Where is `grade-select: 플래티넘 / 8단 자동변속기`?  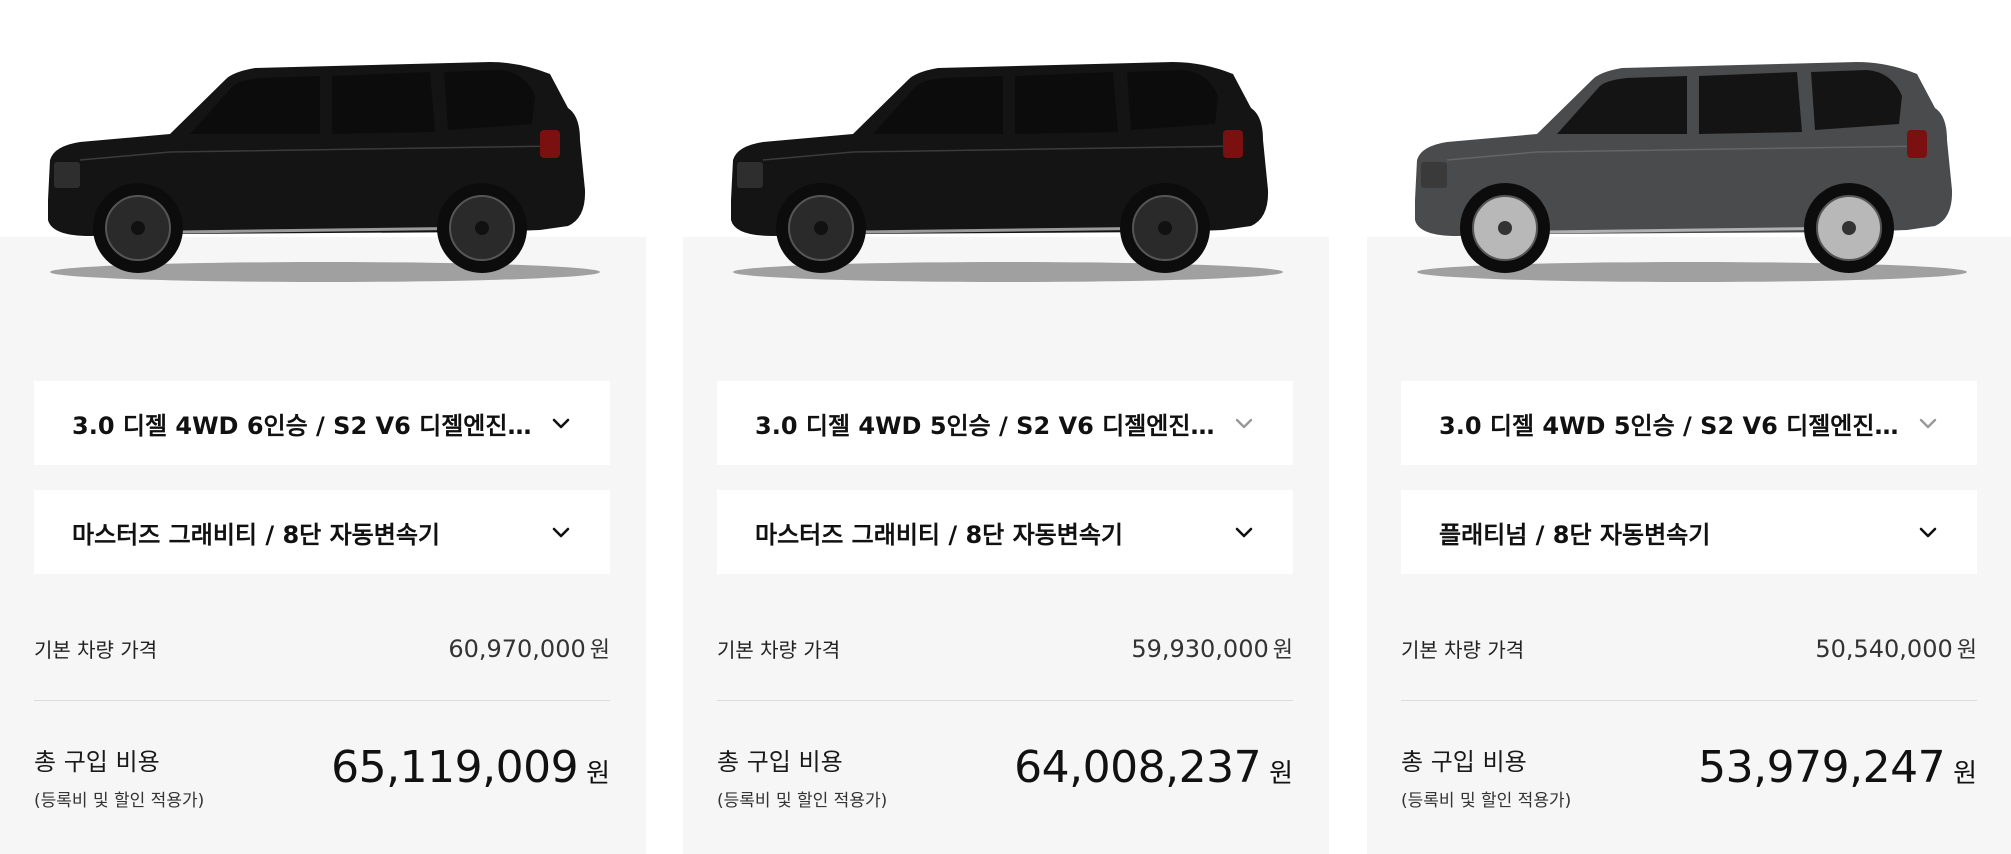
grade-select: 플래티넘 / 8단 자동변속기 is located at coordinates (1689, 532).